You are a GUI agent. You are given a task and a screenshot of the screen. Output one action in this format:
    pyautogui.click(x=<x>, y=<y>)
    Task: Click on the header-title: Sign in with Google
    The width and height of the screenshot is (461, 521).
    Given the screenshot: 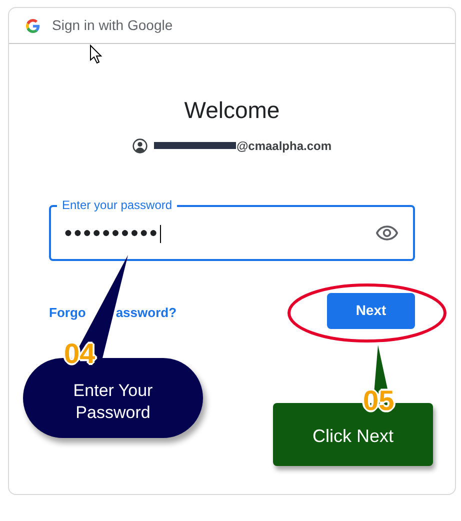 What is the action you would take?
    pyautogui.click(x=112, y=25)
    